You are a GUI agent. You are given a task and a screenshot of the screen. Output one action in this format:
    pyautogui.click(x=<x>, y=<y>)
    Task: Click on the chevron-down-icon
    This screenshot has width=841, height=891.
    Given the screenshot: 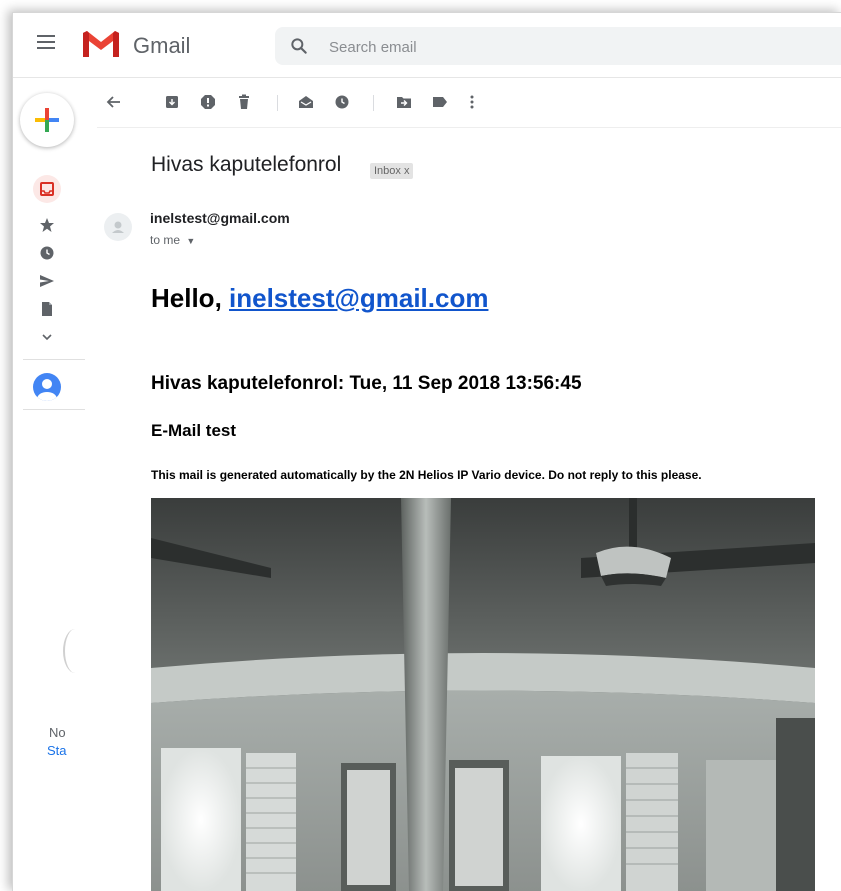 What is the action you would take?
    pyautogui.click(x=47, y=337)
    